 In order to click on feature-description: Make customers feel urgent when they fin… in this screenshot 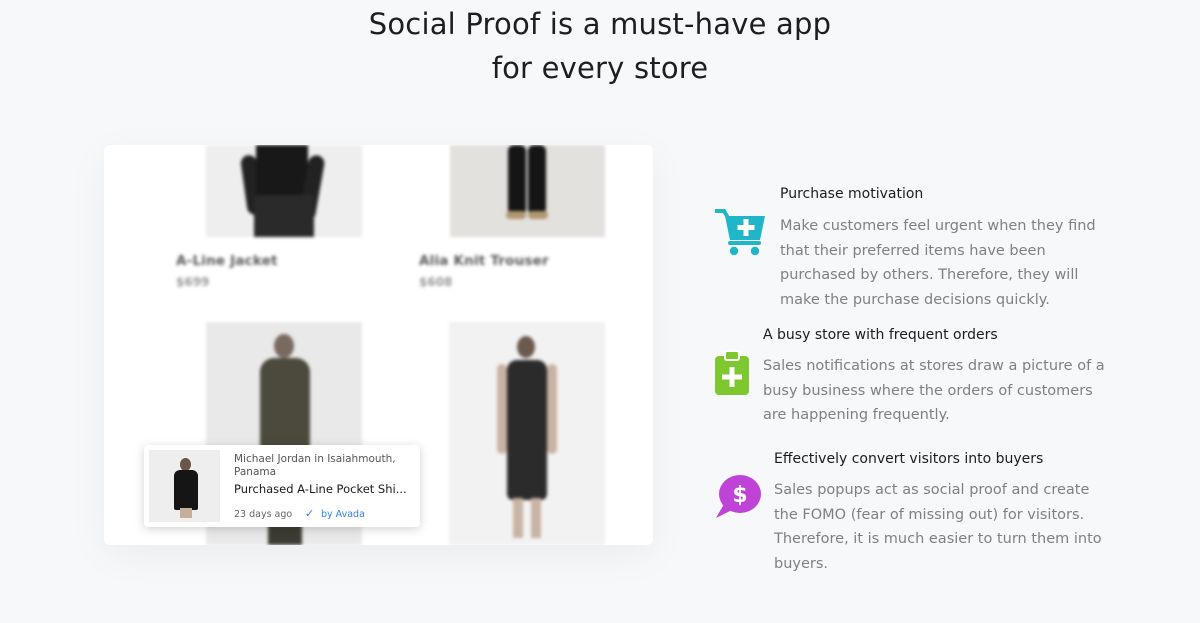, I will do `click(938, 263)`.